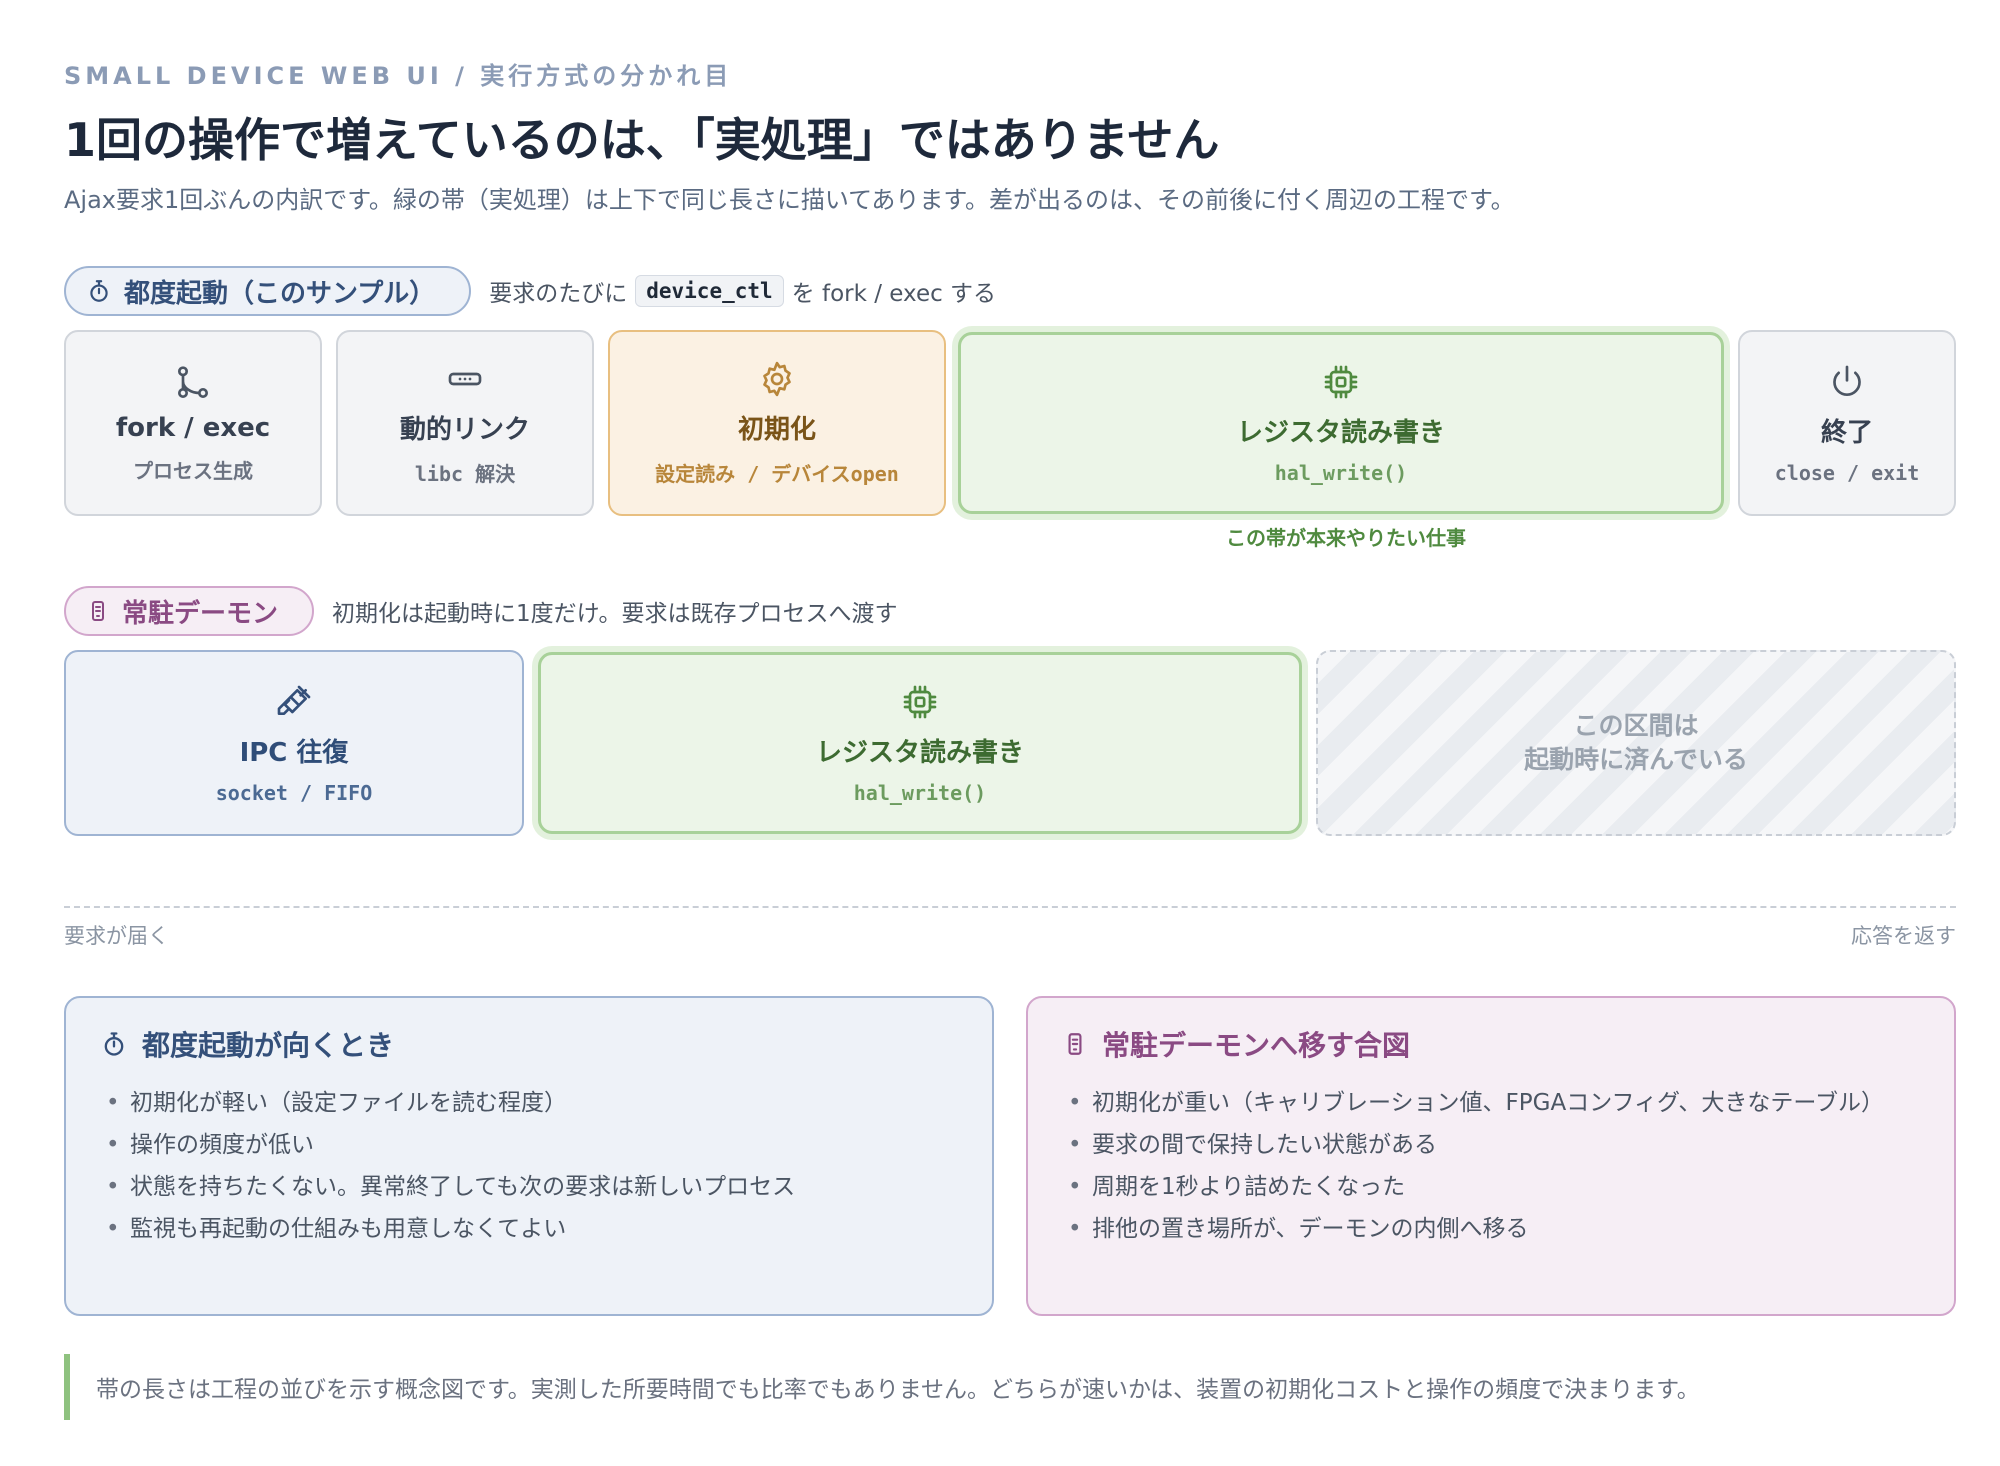 Image resolution: width=2000 pixels, height=1466 pixels. I want to click on gear-icon, so click(777, 379).